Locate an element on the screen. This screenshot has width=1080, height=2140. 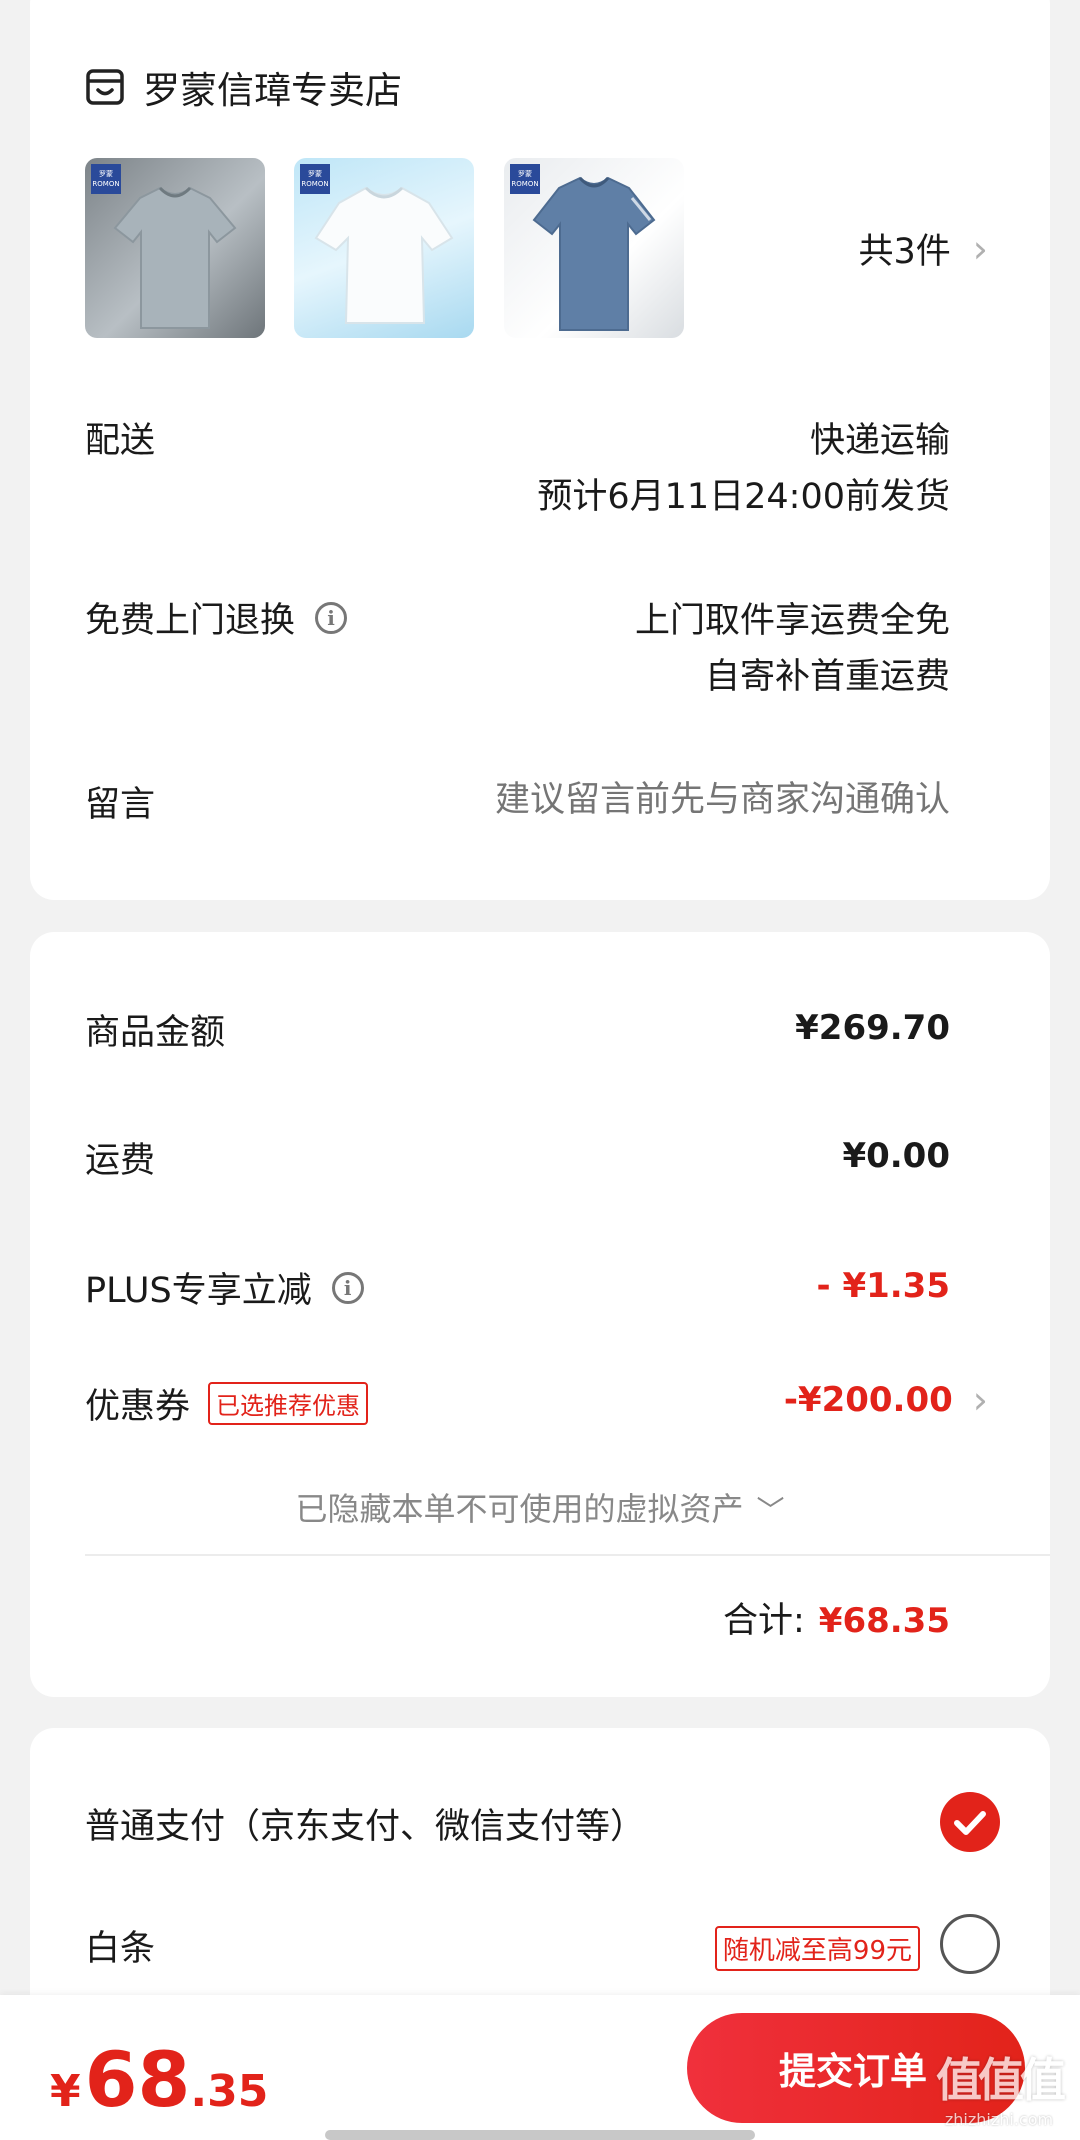
delivery-estimate: 预计6月11日24:00前发货 is located at coordinates (743, 497).